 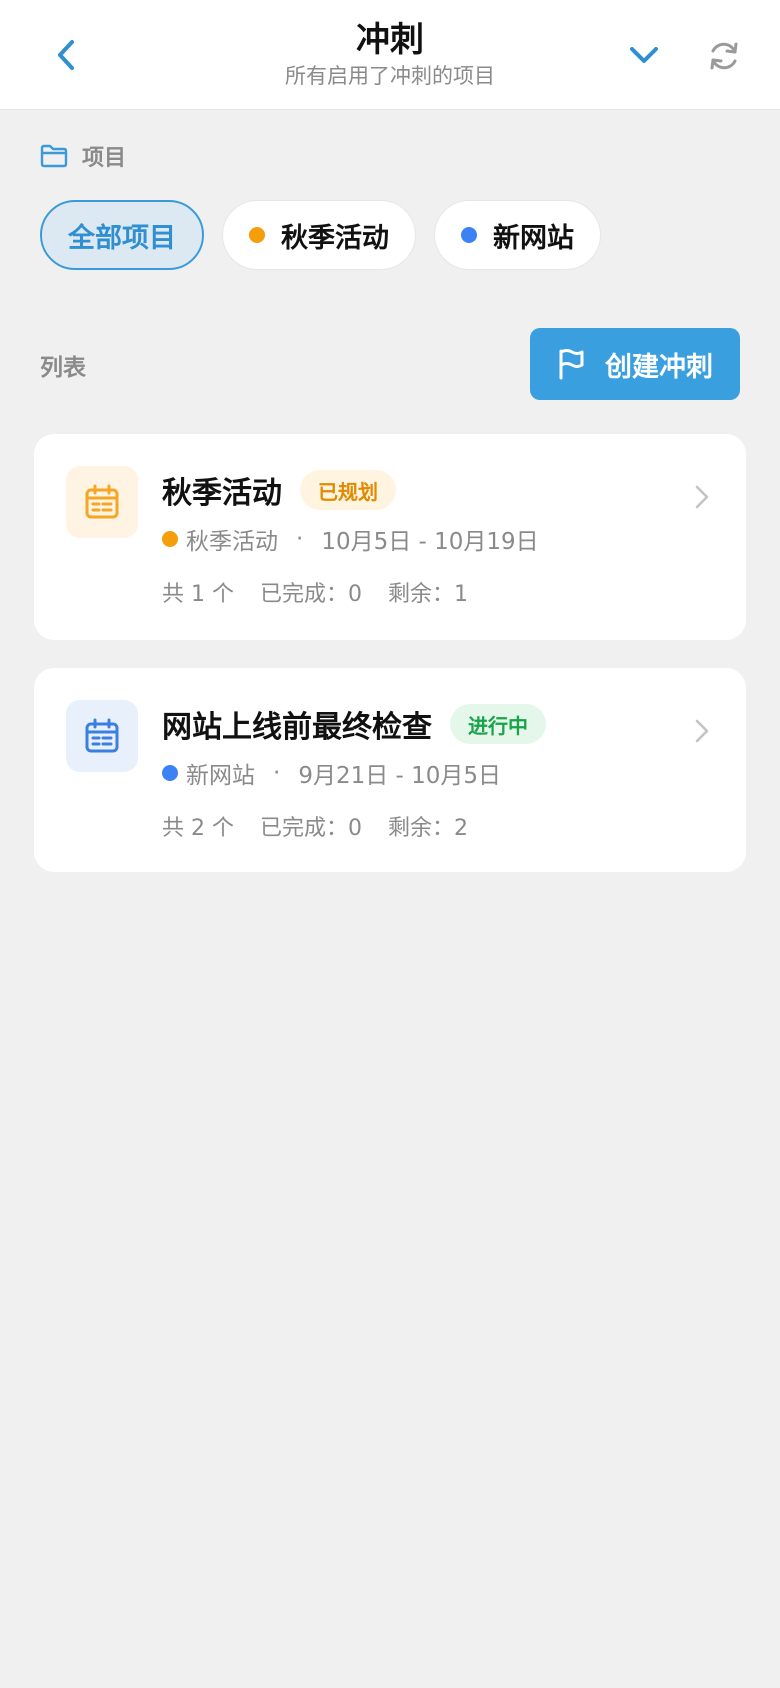 I want to click on filter-chip-label: 新网站, so click(x=533, y=238).